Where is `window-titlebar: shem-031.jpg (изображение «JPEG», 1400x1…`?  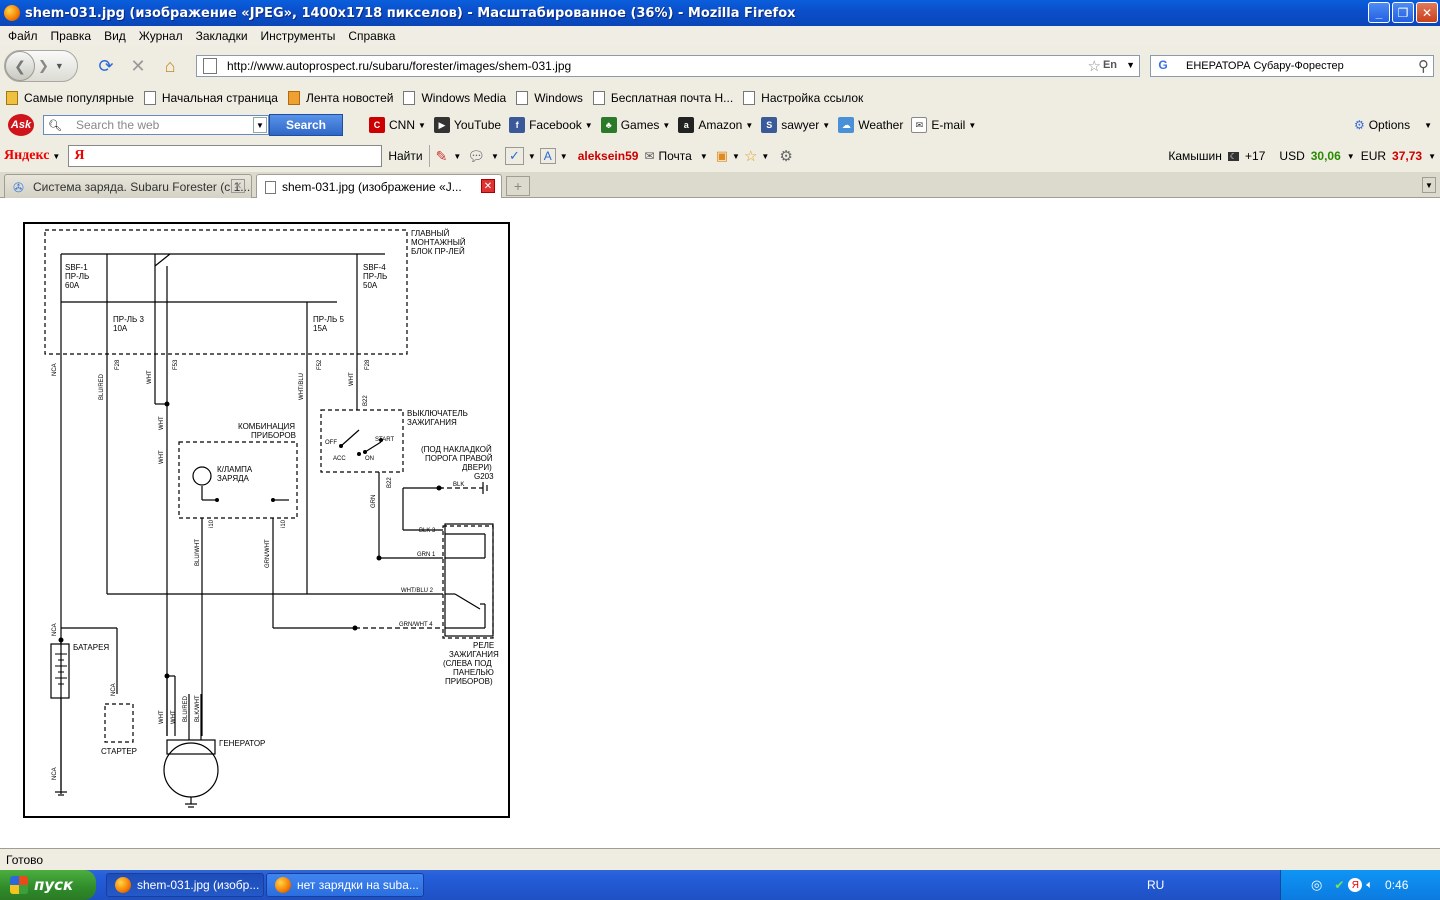 window-titlebar: shem-031.jpg (изображение «JPEG», 1400x1… is located at coordinates (720, 13).